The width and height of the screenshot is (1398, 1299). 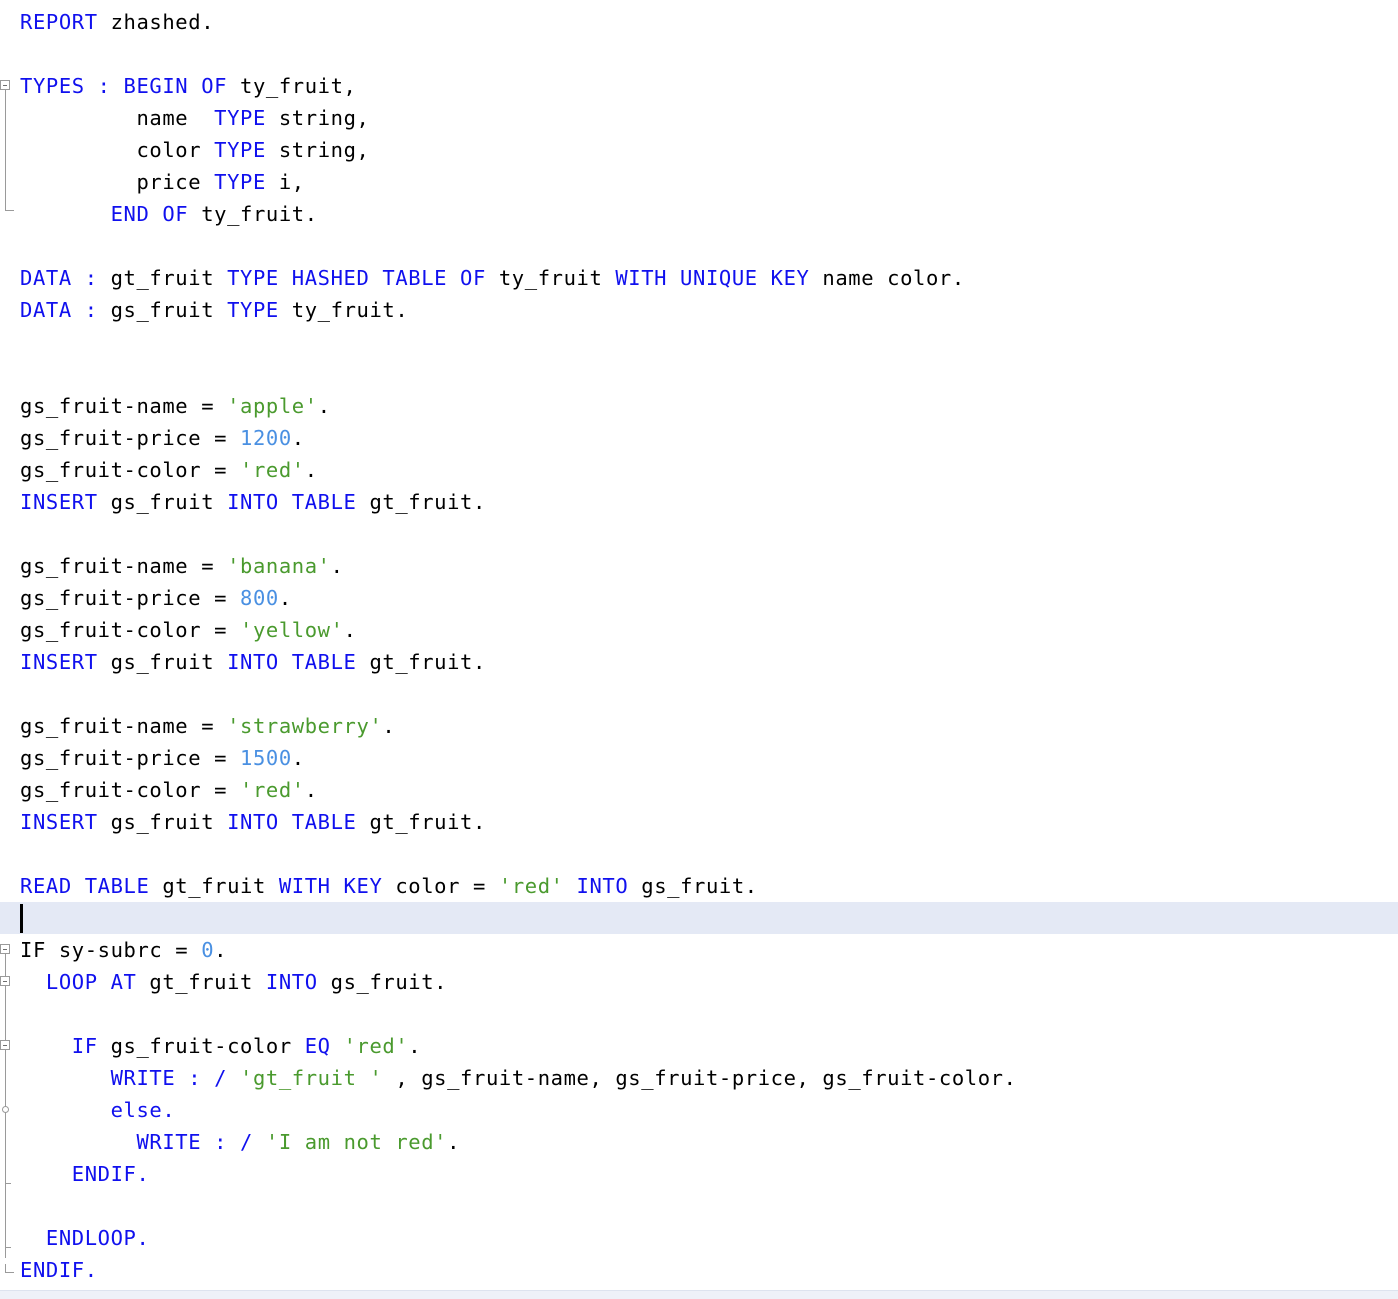 What do you see at coordinates (330, 886) in the screenshot?
I see `token-kw: WITH KEY` at bounding box center [330, 886].